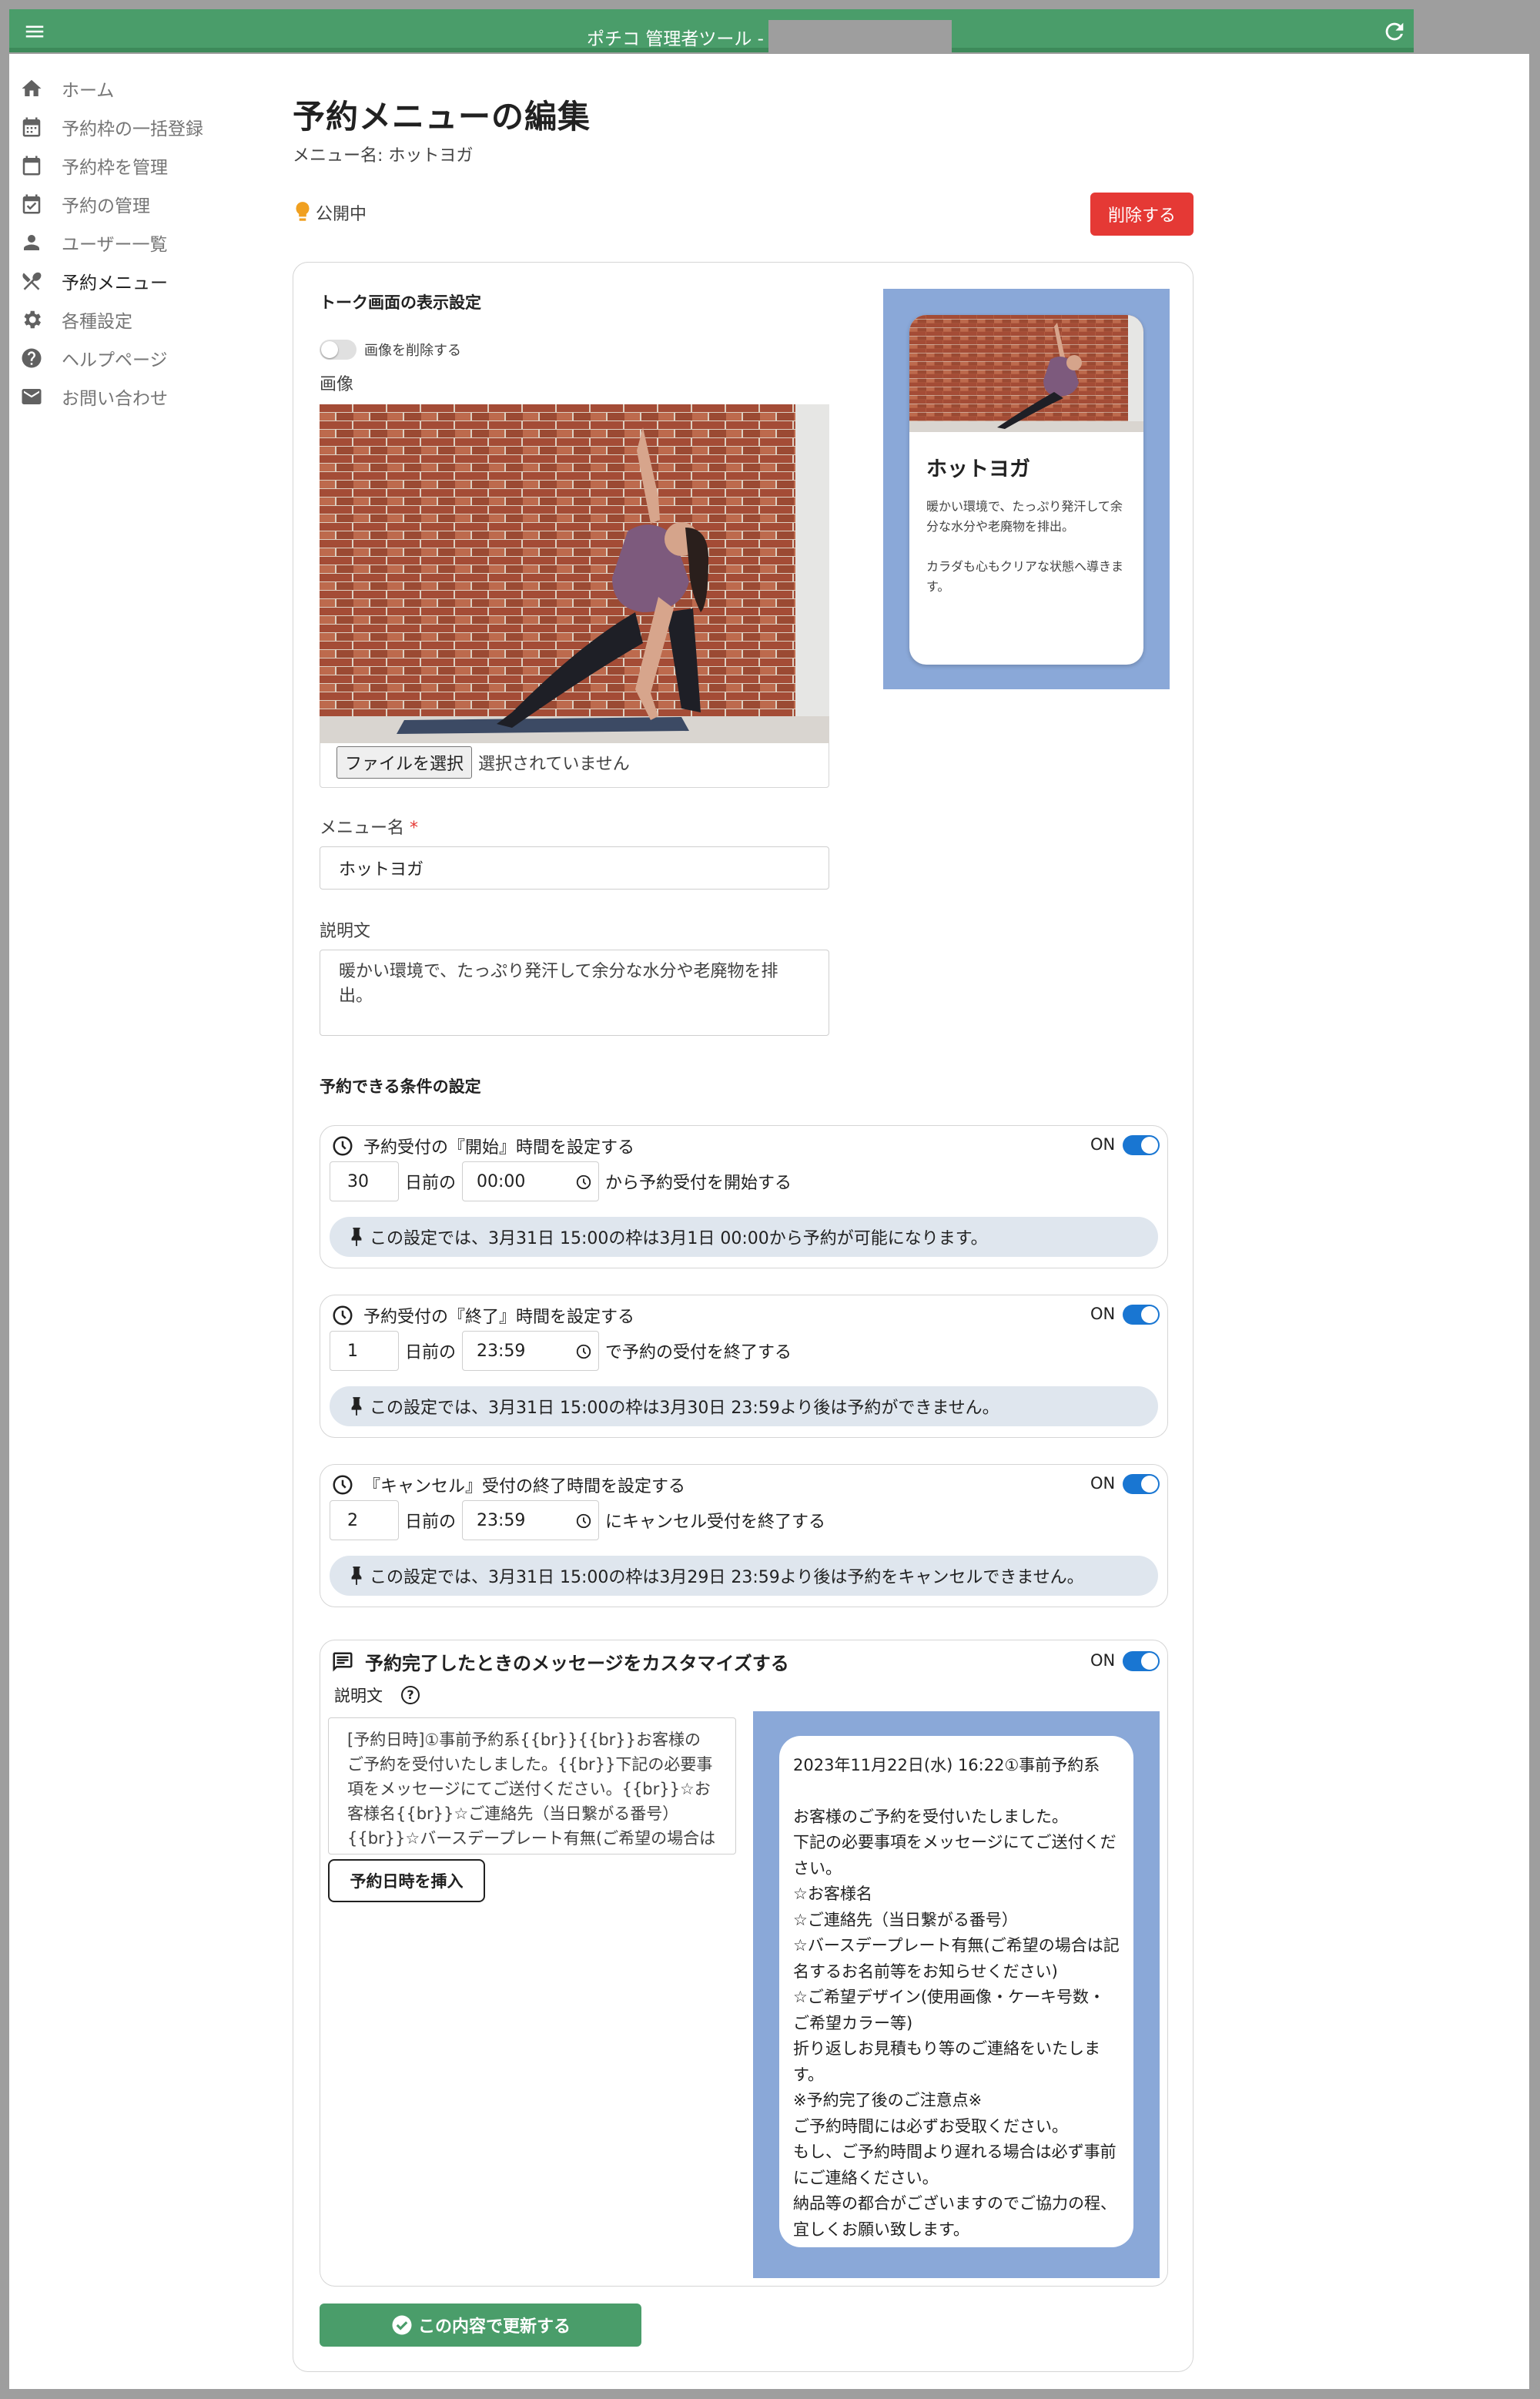 The height and width of the screenshot is (2399, 1540). I want to click on description-label: 説明文, so click(345, 932).